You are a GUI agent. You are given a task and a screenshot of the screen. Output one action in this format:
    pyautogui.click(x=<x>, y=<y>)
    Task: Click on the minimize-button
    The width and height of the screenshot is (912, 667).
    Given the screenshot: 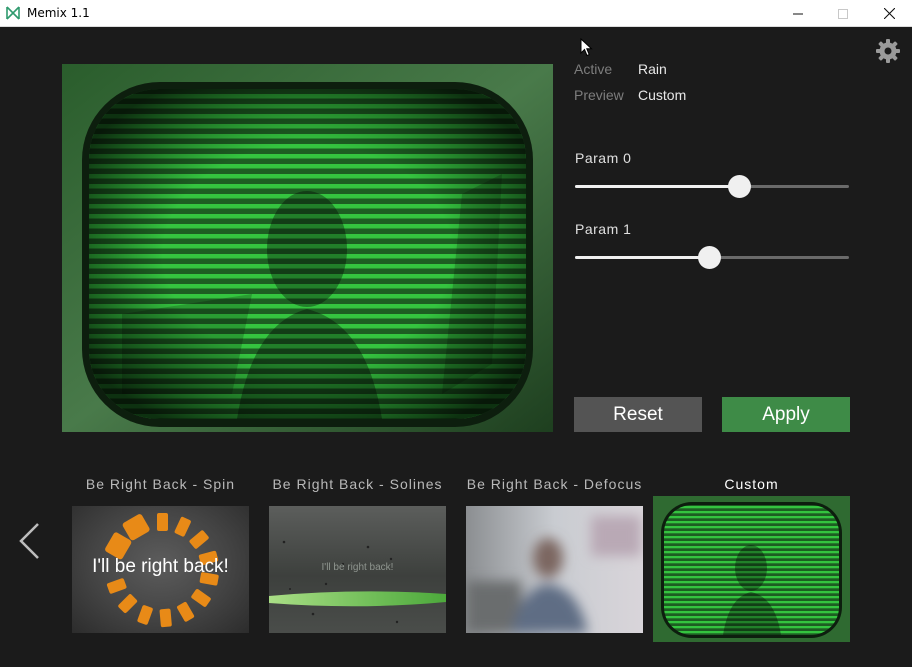 What is the action you would take?
    pyautogui.click(x=798, y=13)
    